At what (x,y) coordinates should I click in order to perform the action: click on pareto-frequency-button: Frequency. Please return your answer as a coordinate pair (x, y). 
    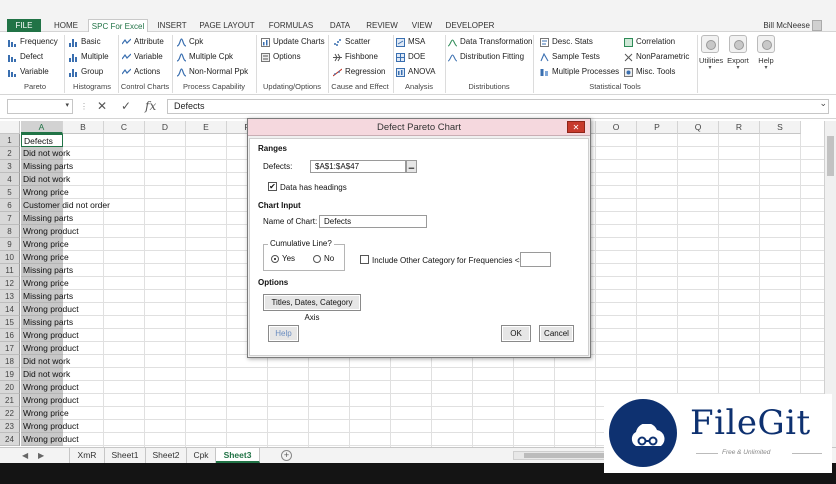
    Looking at the image, I should click on (33, 42).